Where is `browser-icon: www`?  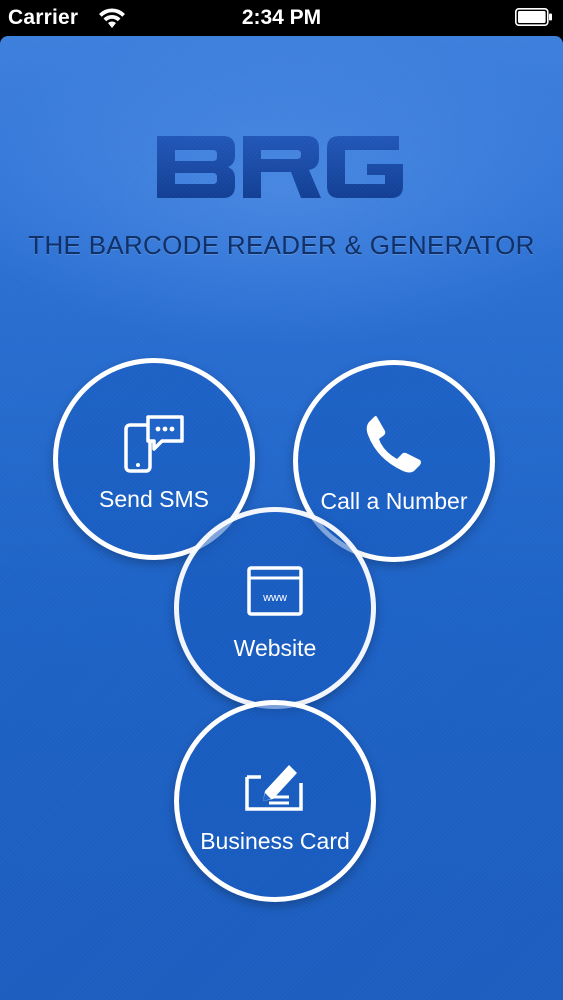
browser-icon: www is located at coordinates (275, 591).